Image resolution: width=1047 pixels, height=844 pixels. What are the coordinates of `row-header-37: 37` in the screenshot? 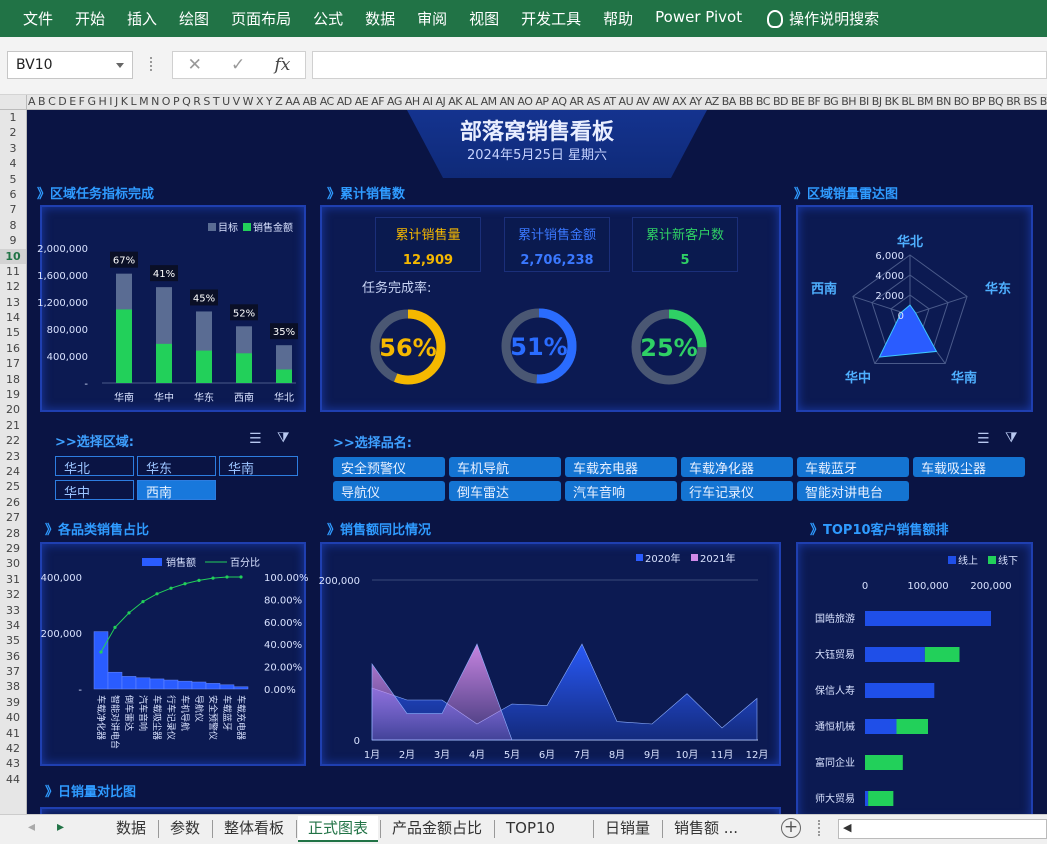 It's located at (13, 672).